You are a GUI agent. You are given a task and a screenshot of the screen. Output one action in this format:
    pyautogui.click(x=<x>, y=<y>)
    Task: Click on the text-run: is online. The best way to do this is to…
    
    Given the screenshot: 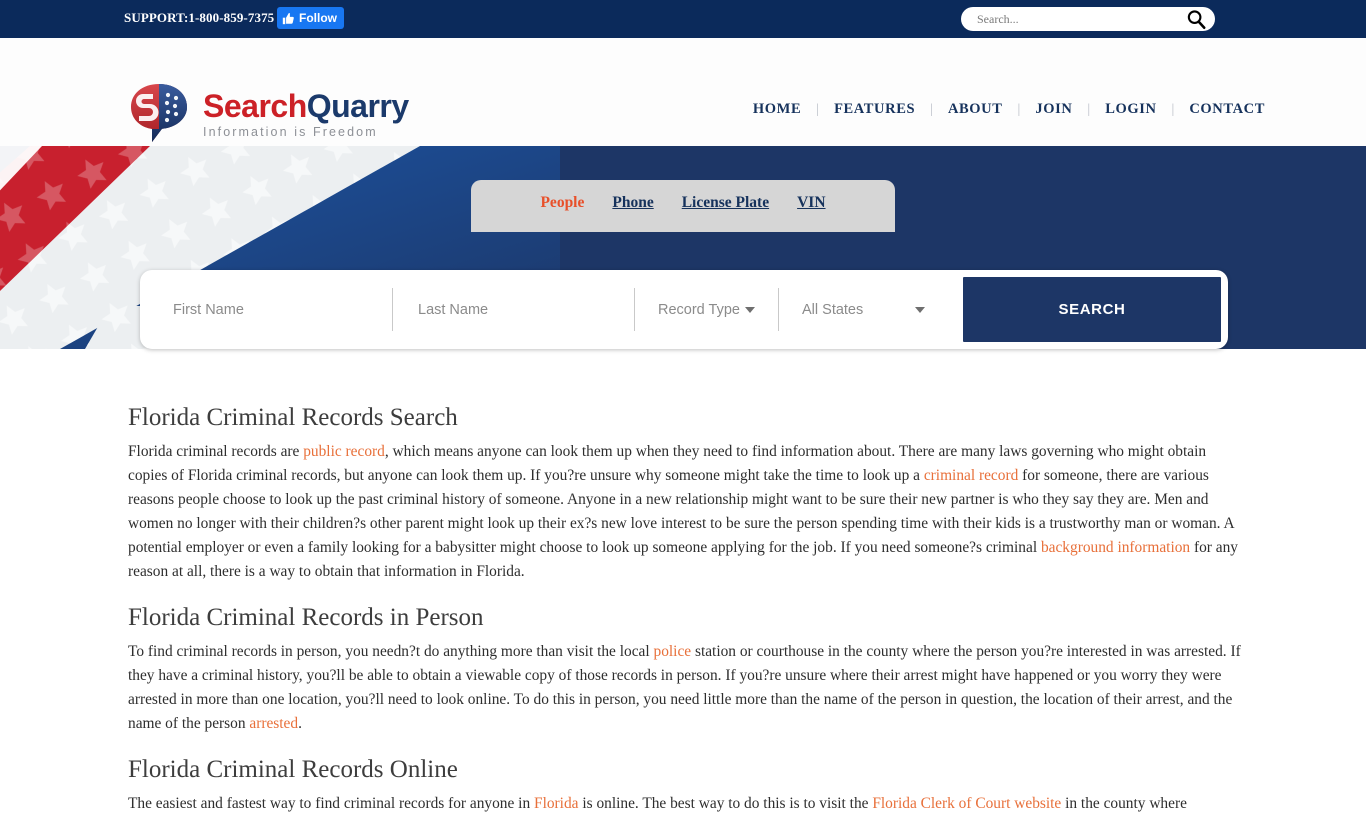 What is the action you would take?
    pyautogui.click(x=725, y=803)
    